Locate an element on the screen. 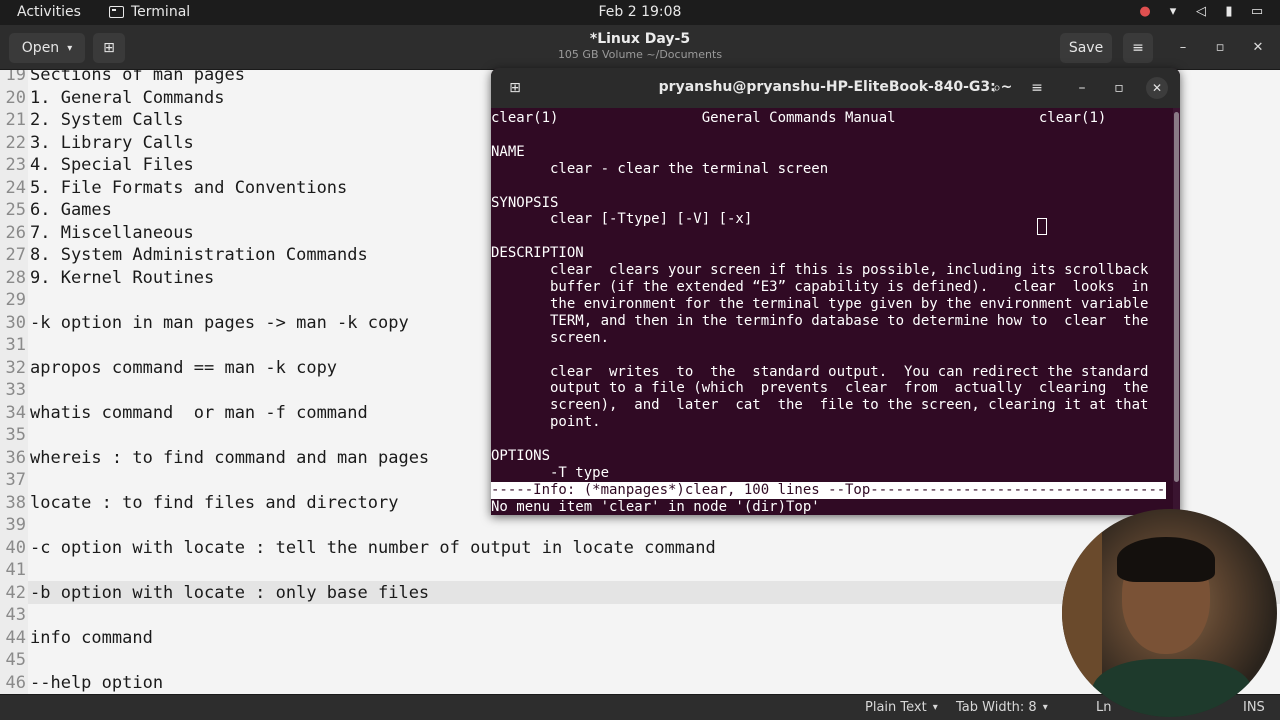 The image size is (1280, 720). line-number: 35 is located at coordinates (15, 435).